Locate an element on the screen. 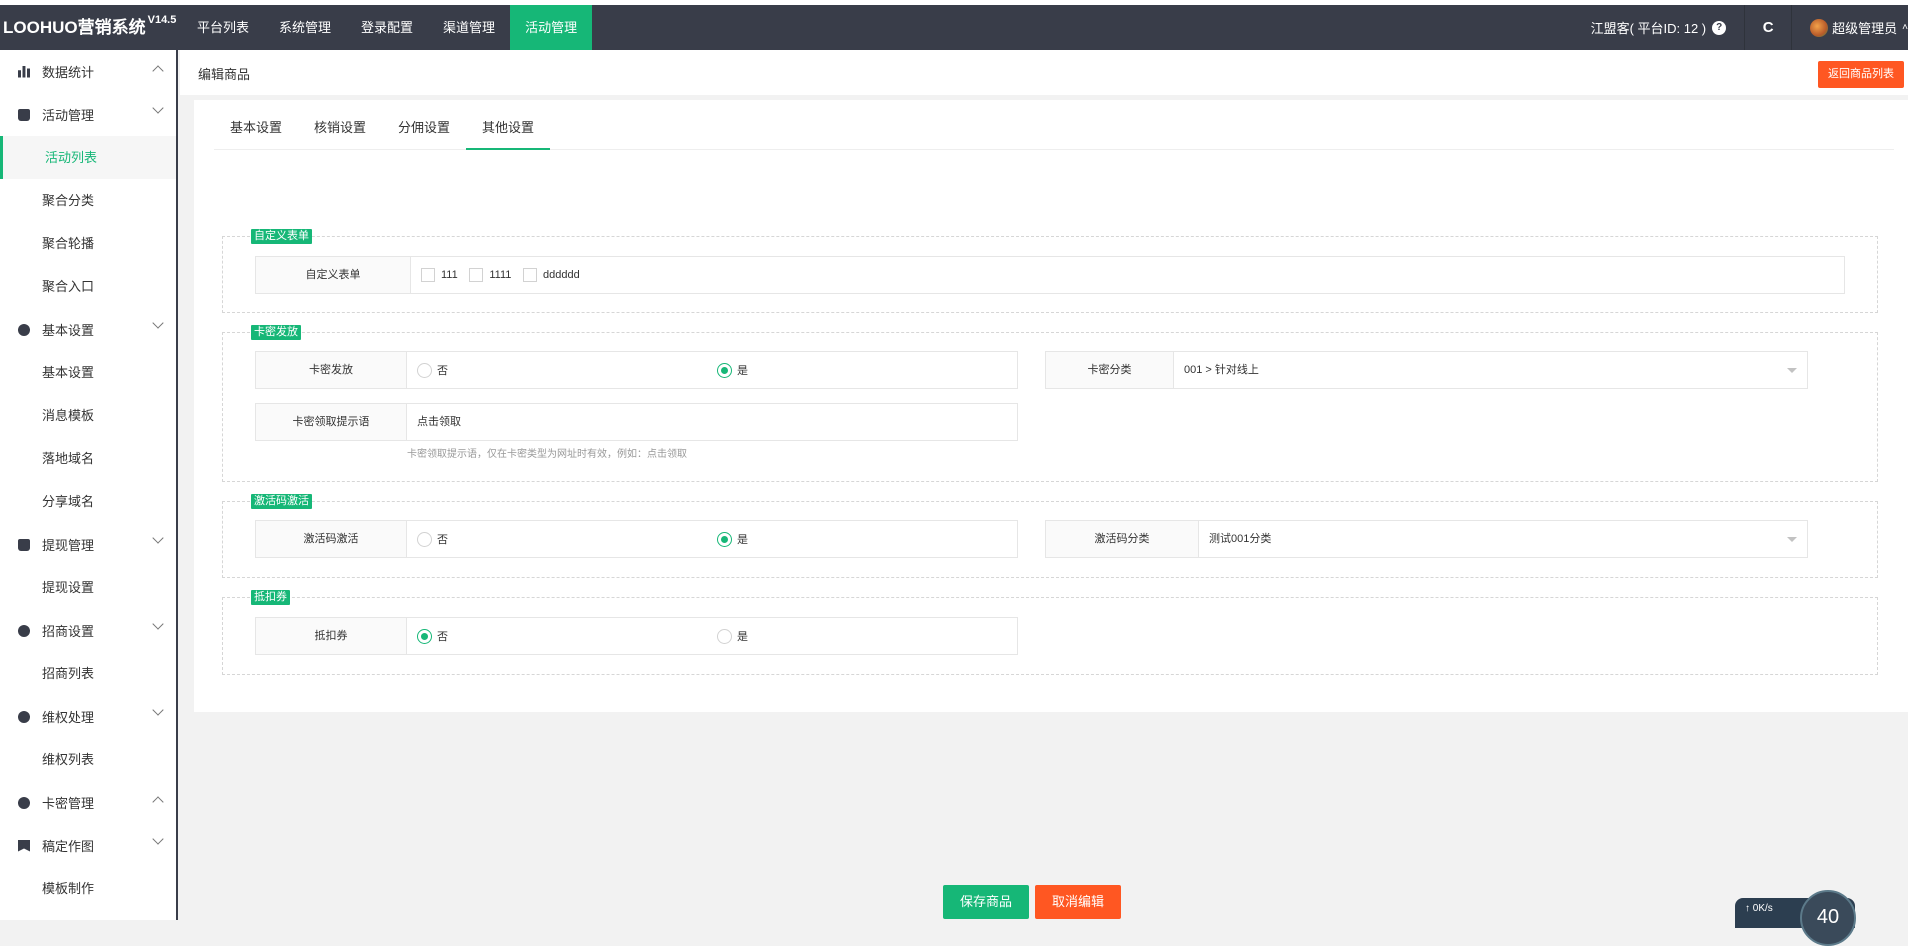 This screenshot has width=1908, height=946. custom-form-section: 自定义表单 自定义表单 111 1111 dddddd is located at coordinates (1050, 271).